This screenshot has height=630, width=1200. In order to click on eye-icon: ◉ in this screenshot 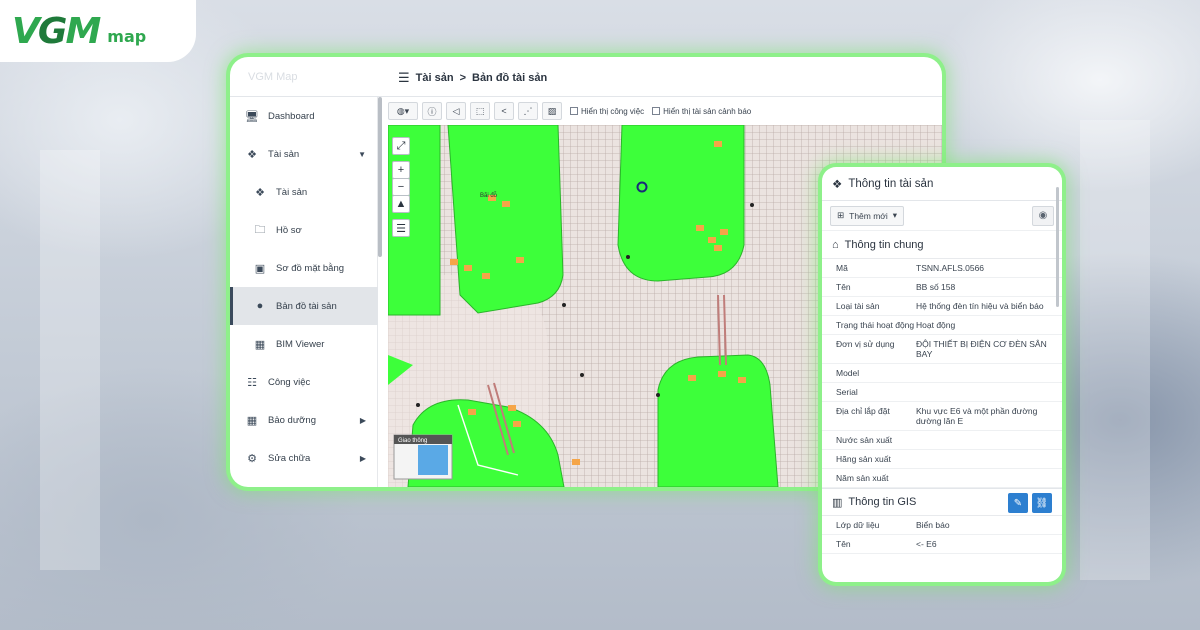, I will do `click(1043, 215)`.